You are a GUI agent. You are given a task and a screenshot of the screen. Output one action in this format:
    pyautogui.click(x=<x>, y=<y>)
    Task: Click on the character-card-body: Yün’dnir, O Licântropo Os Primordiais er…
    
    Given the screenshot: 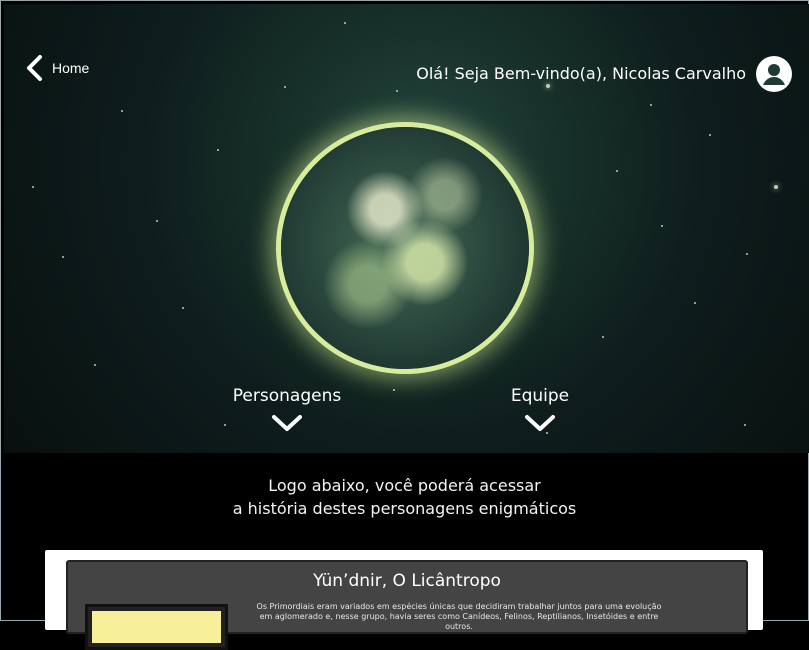 What is the action you would take?
    pyautogui.click(x=407, y=605)
    